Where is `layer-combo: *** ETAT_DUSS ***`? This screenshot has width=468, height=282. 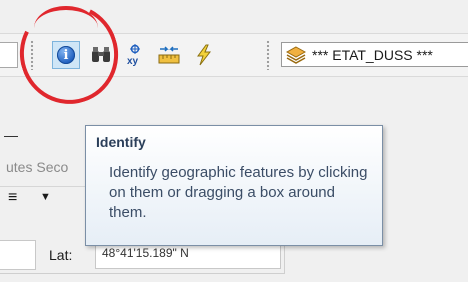 layer-combo: *** ETAT_DUSS *** is located at coordinates (374, 54).